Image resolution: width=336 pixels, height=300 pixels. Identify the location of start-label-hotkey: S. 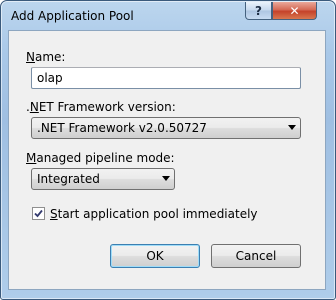
(54, 214).